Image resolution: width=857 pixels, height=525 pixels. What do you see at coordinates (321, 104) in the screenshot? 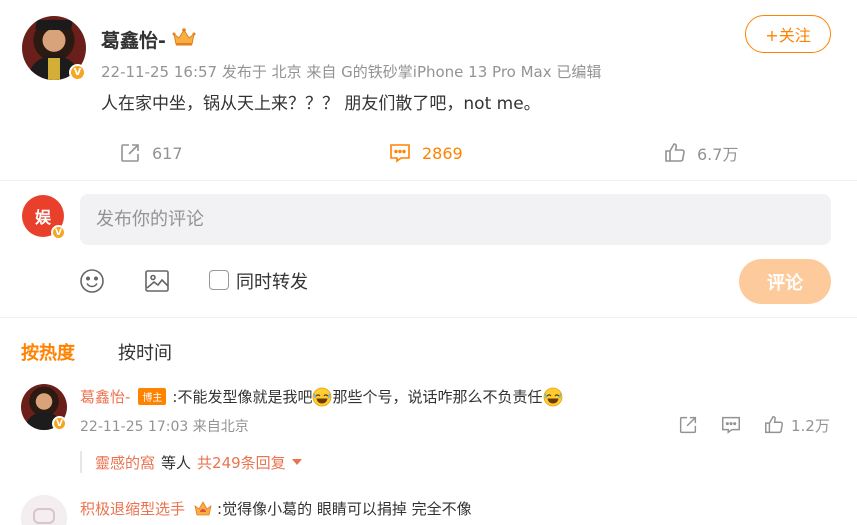
I see `post-text: 人在家中坐，锅从天上来？？？ 朋友们散了吧，not me。` at bounding box center [321, 104].